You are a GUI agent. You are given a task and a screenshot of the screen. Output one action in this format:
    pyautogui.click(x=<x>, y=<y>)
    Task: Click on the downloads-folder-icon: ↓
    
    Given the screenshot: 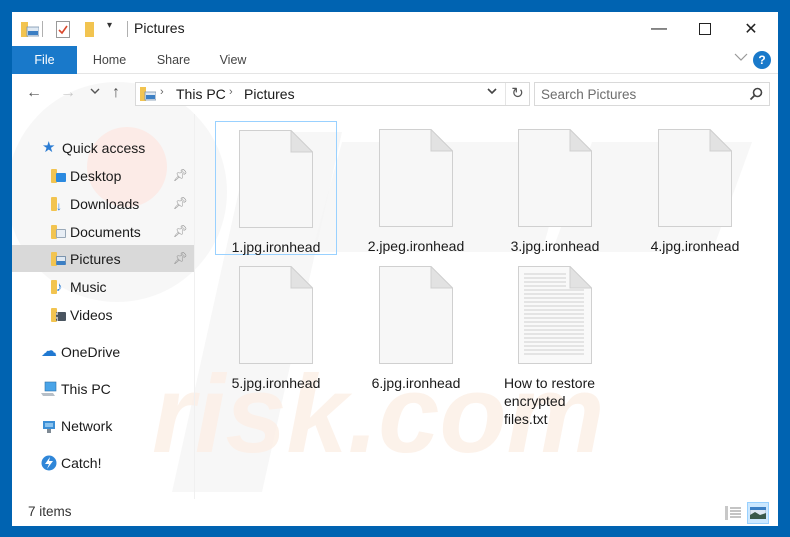 What is the action you would take?
    pyautogui.click(x=58, y=204)
    